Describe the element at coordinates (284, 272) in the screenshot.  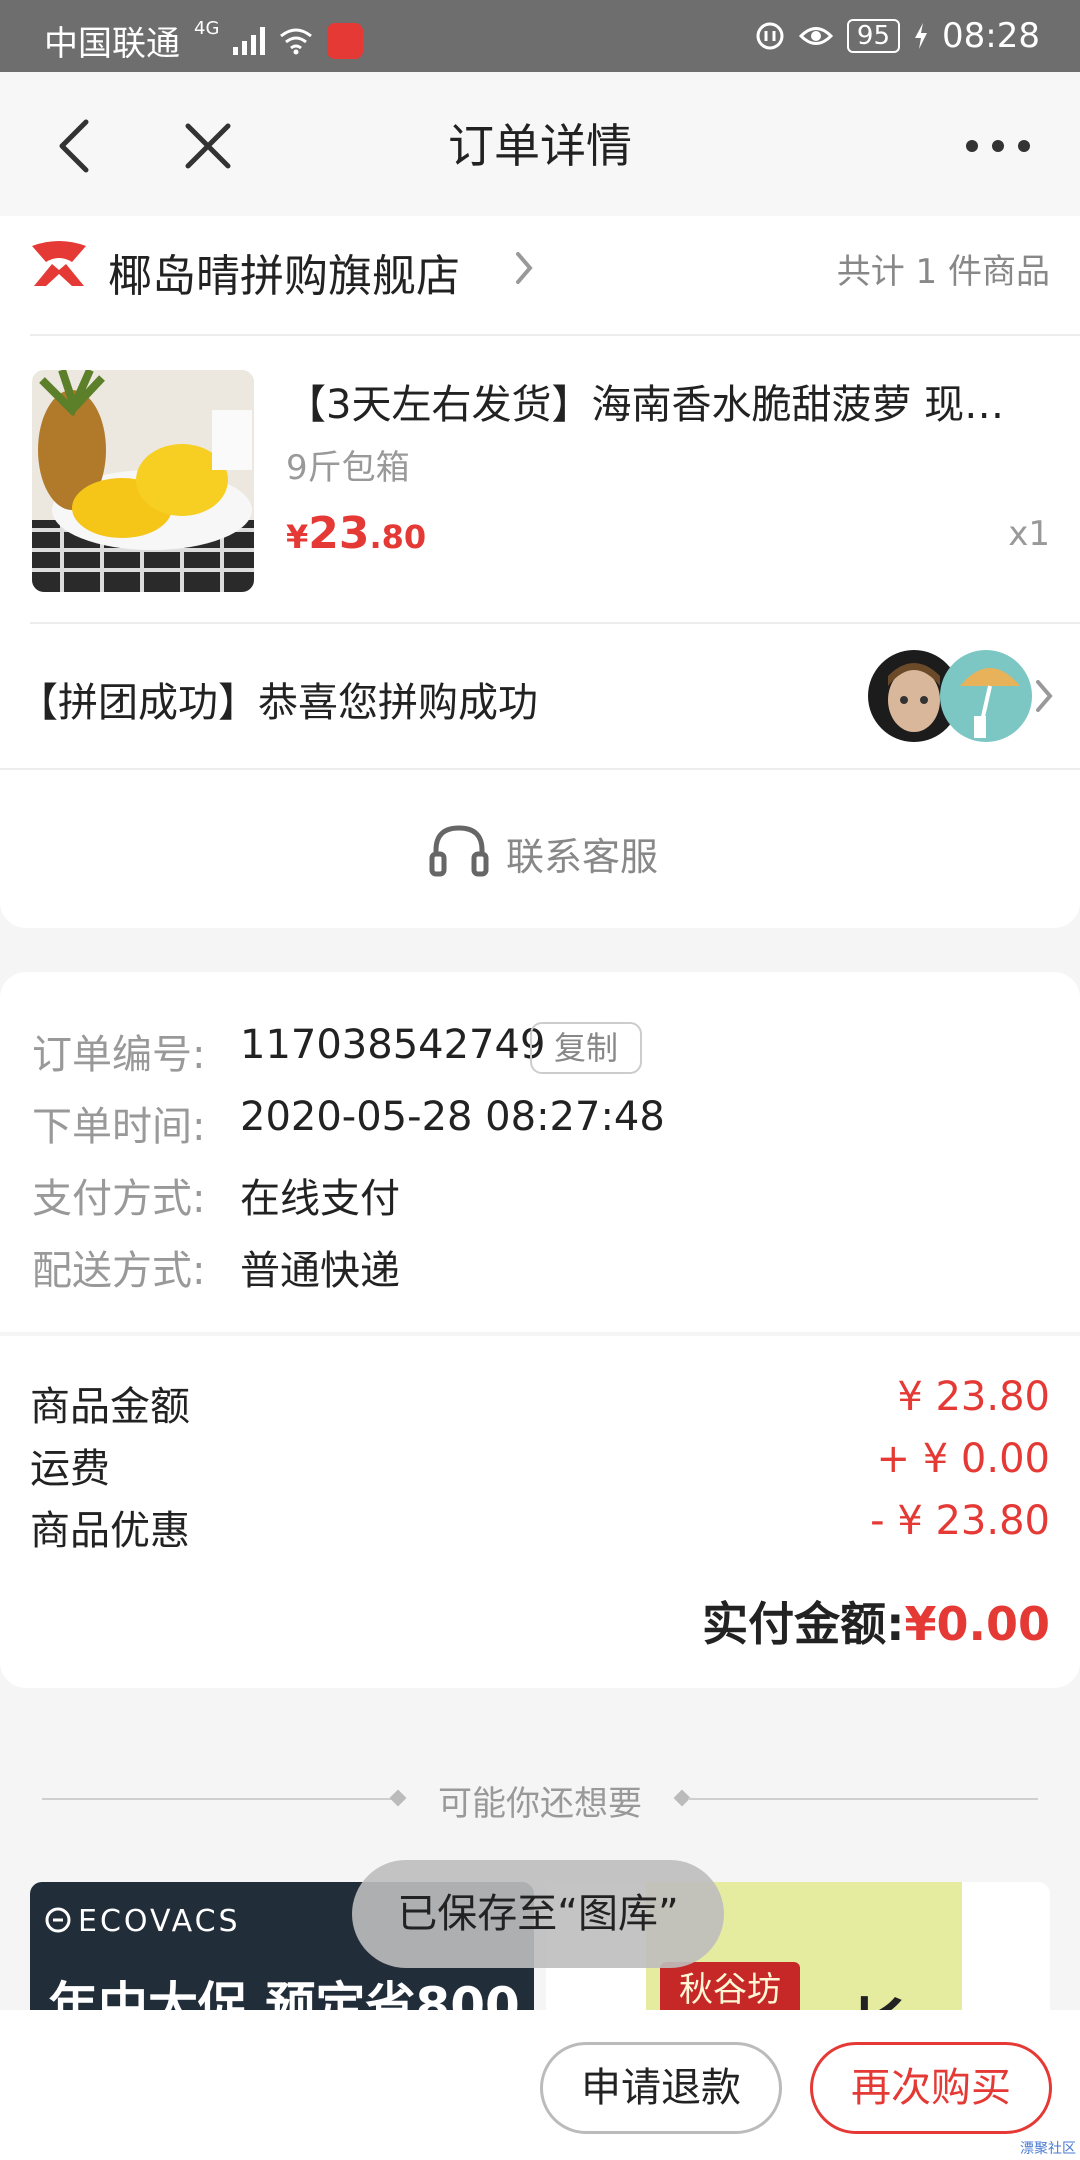
I see `shop-name: 椰岛晴拼购旗舰店` at that location.